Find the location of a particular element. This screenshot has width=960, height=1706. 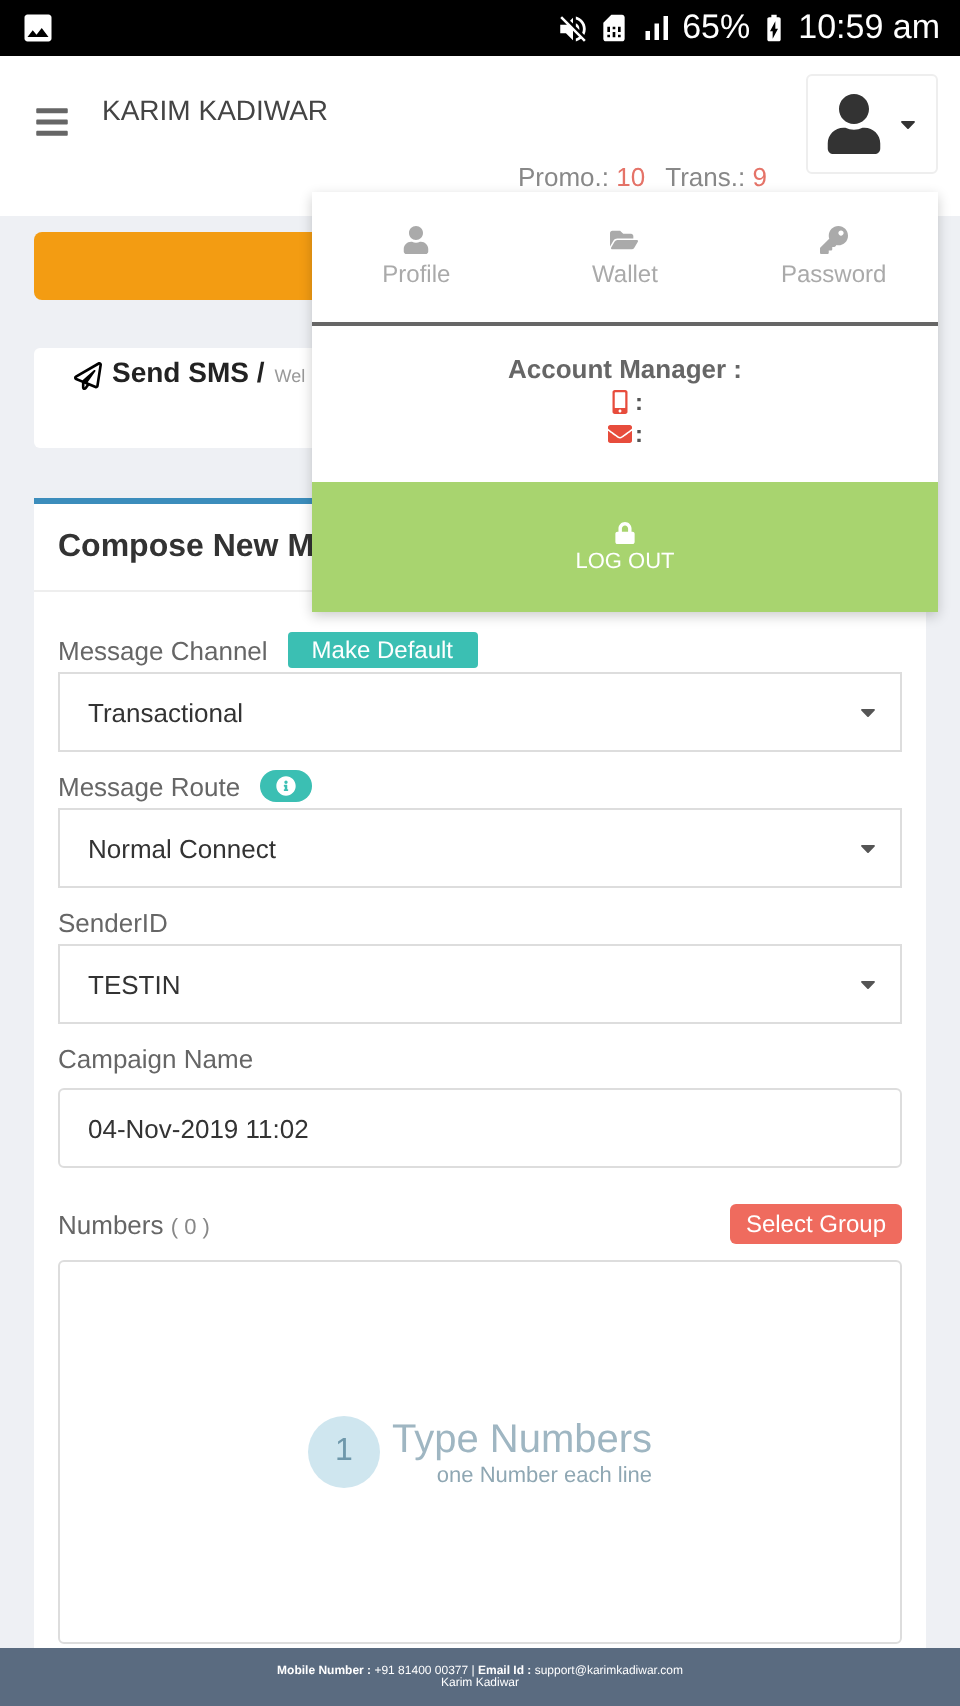

mute-icon is located at coordinates (573, 28).